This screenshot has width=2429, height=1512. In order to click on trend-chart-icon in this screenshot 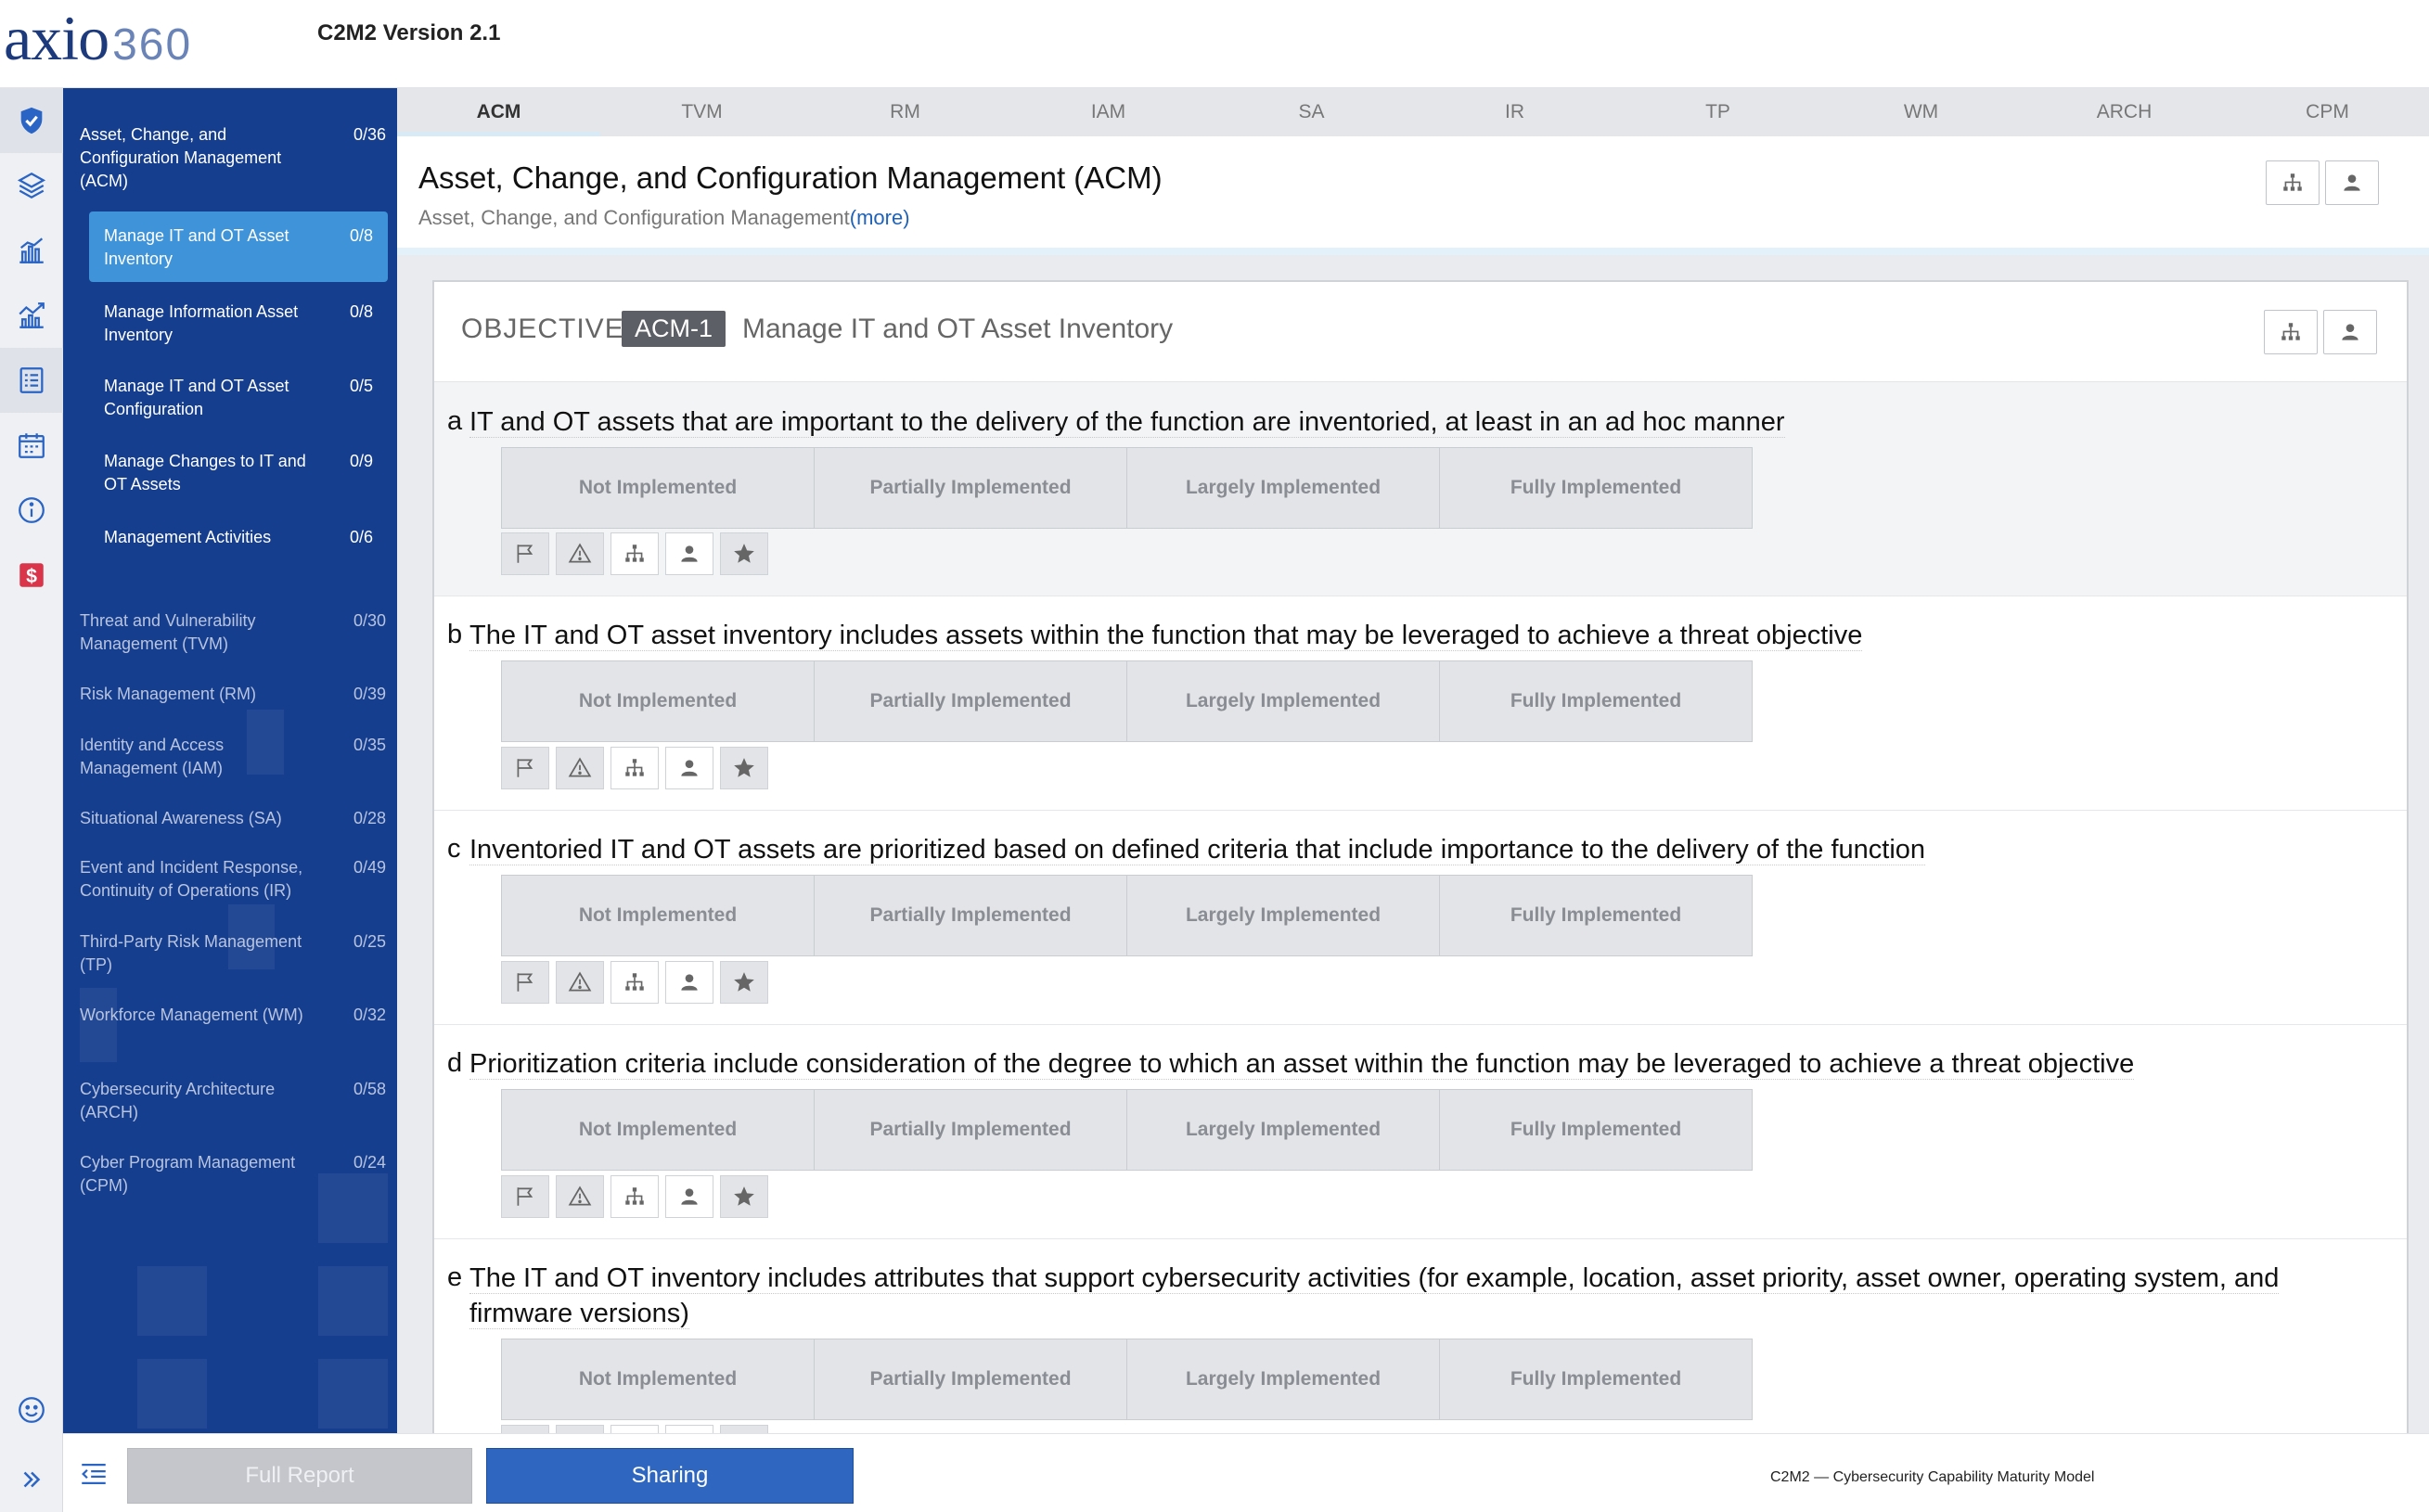, I will do `click(32, 315)`.